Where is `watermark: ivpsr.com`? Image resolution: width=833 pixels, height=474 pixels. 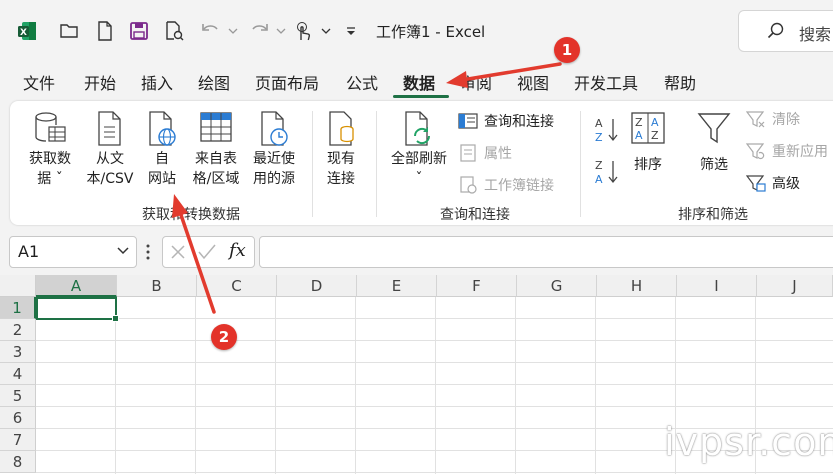 watermark: ivpsr.com is located at coordinates (748, 442).